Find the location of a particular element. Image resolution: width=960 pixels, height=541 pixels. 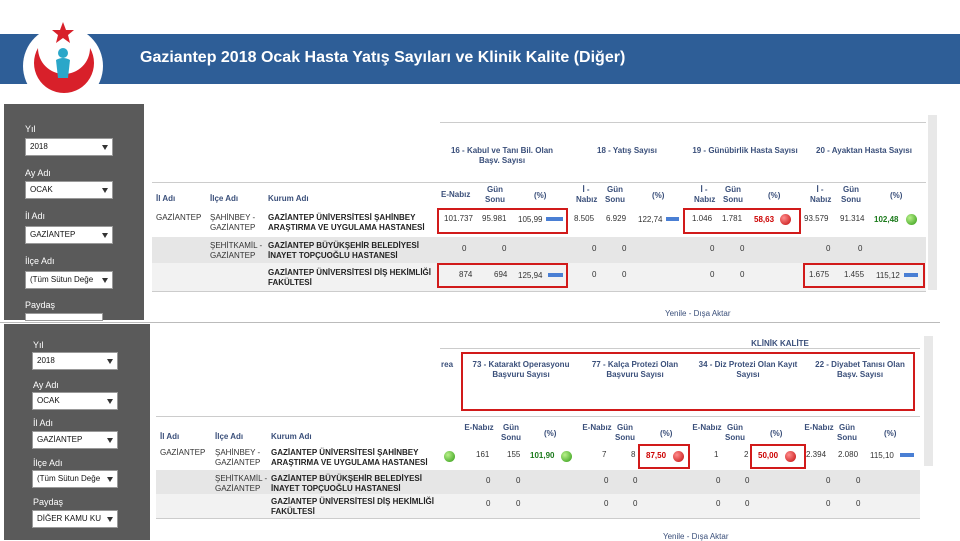

group-header-partial: rea is located at coordinates (447, 364).